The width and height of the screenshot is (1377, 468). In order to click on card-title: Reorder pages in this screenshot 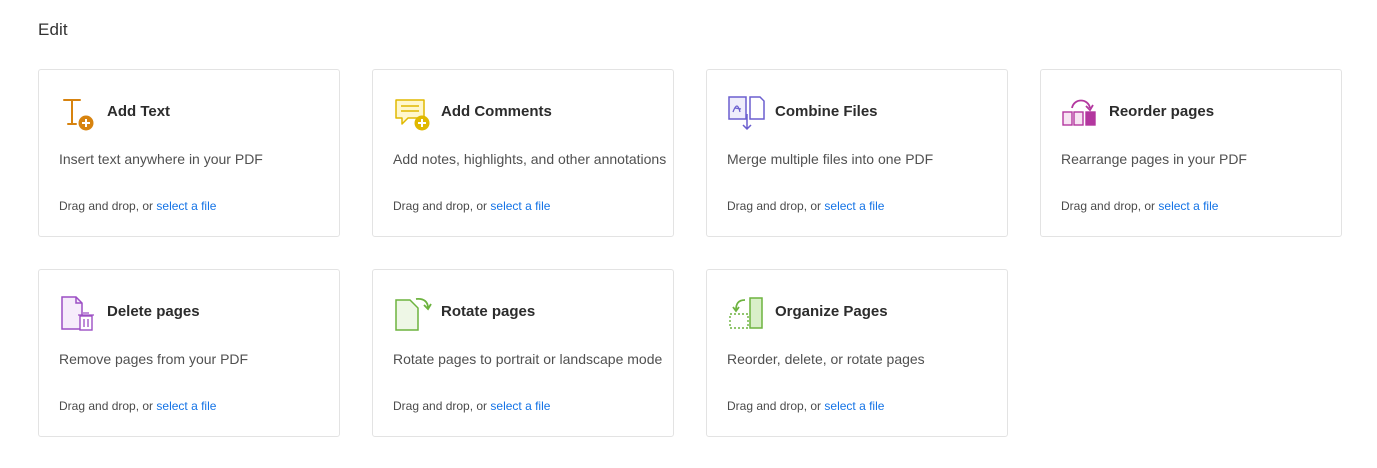, I will do `click(1162, 111)`.